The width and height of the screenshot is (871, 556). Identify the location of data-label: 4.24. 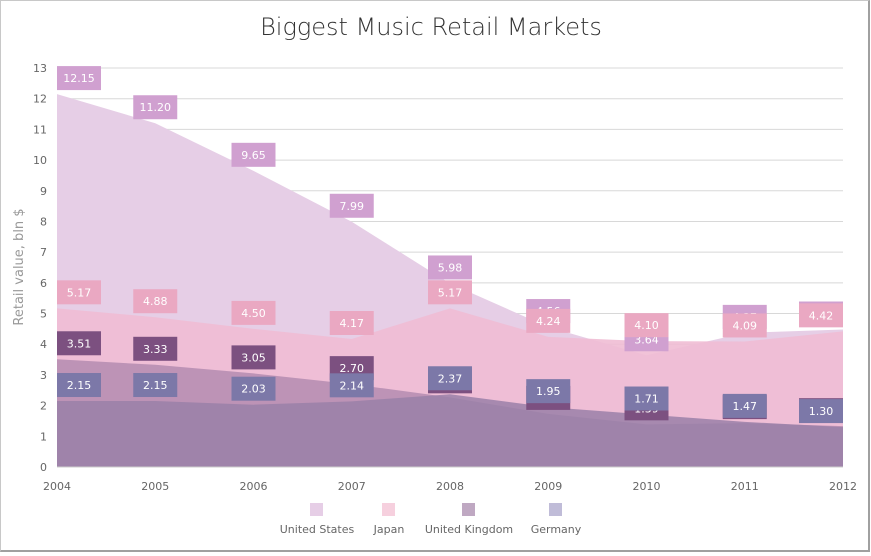
(548, 320).